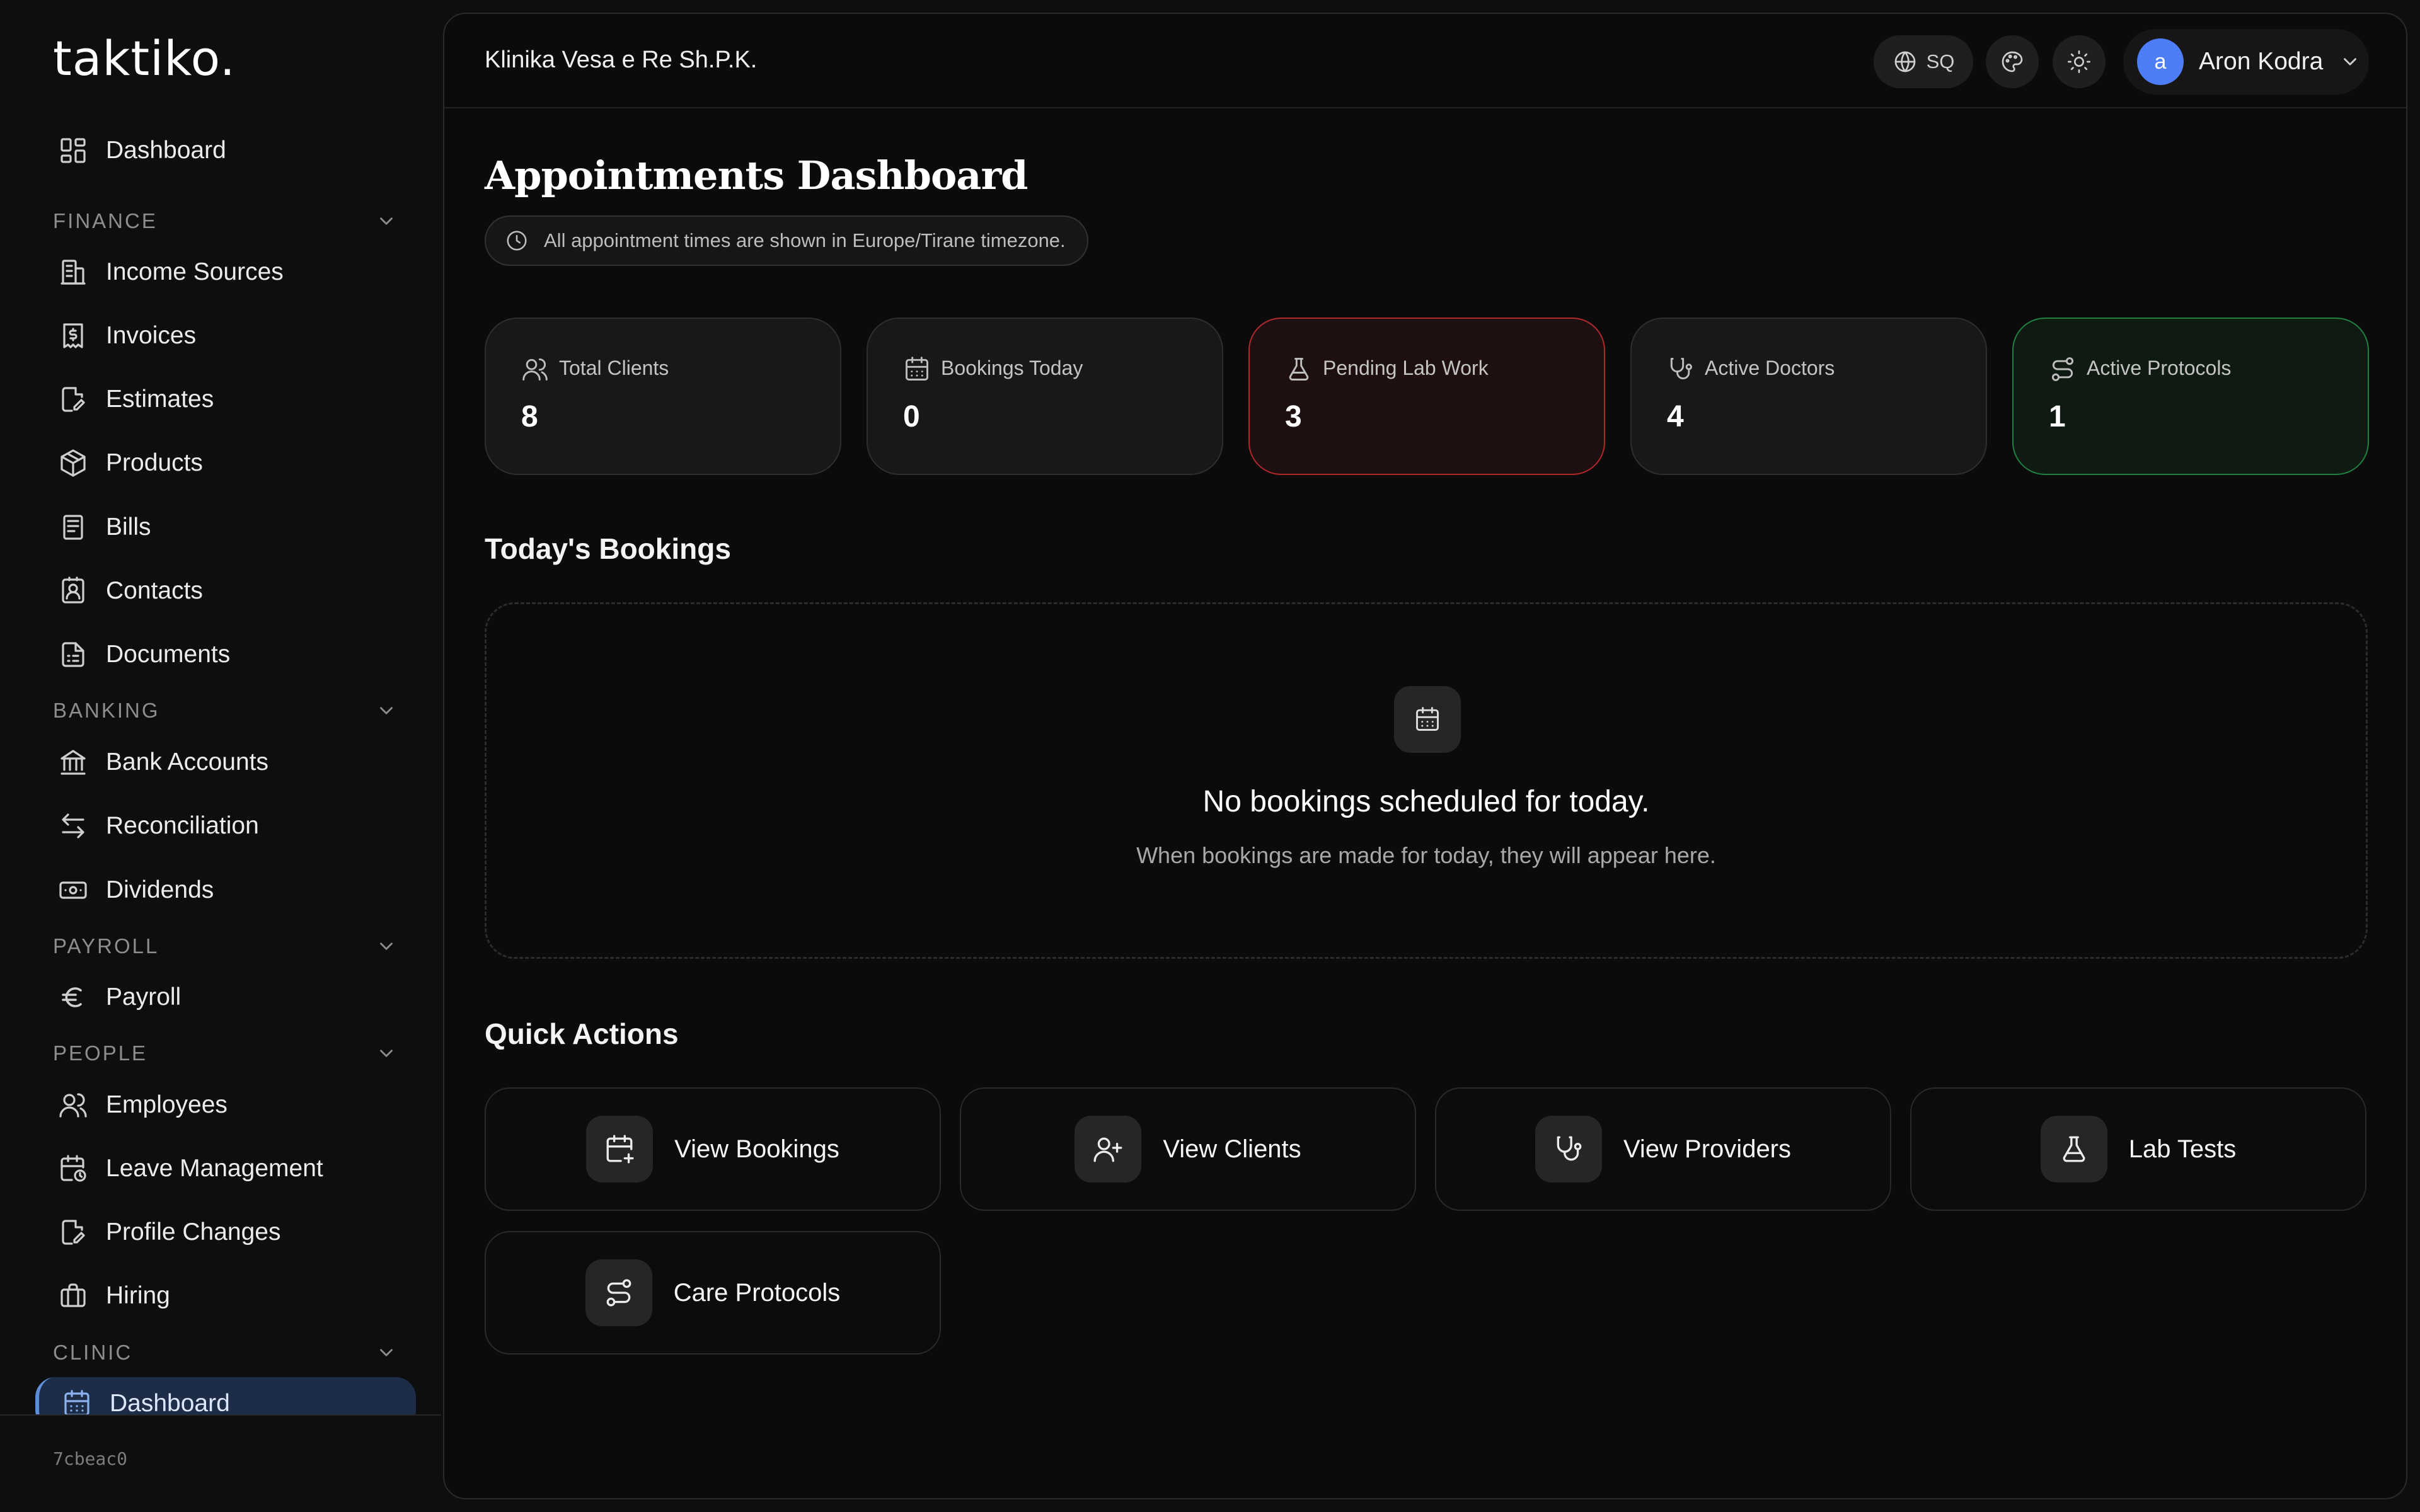 The image size is (2420, 1512). Describe the element at coordinates (1663, 1149) in the screenshot. I see `view-providers-button: View Providers` at that location.